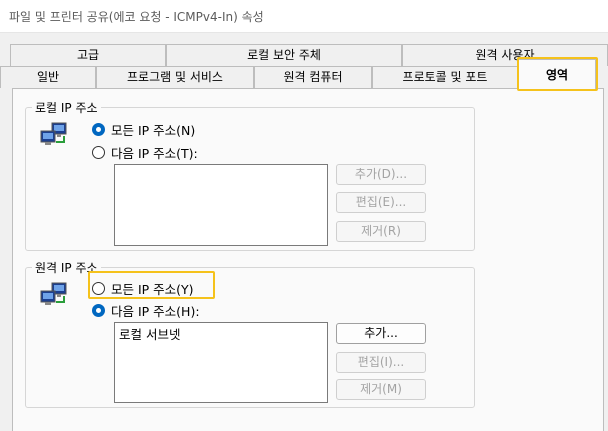  What do you see at coordinates (221, 362) in the screenshot?
I see `remote-ip-list: 로컬 서브넷` at bounding box center [221, 362].